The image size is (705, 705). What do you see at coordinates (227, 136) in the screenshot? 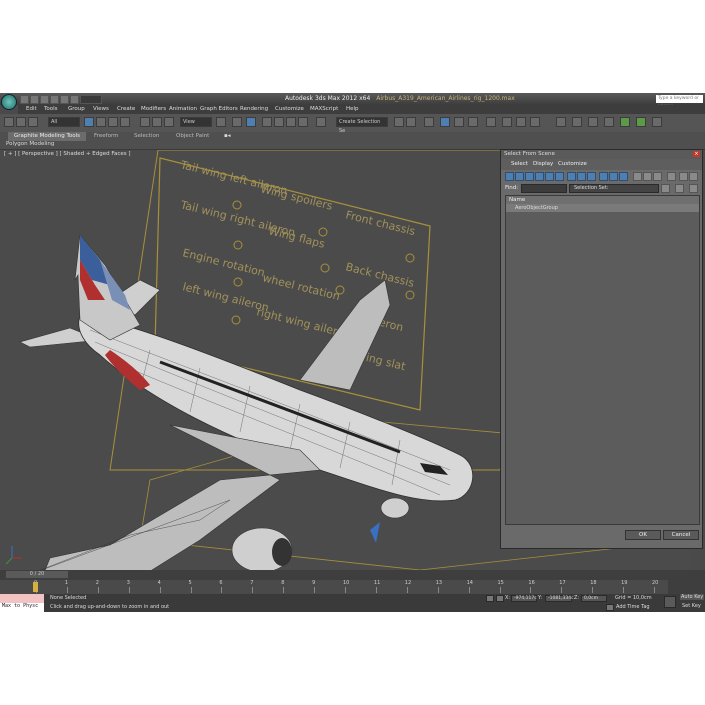
I see `ribbon-options-icon: ▪◂` at bounding box center [227, 136].